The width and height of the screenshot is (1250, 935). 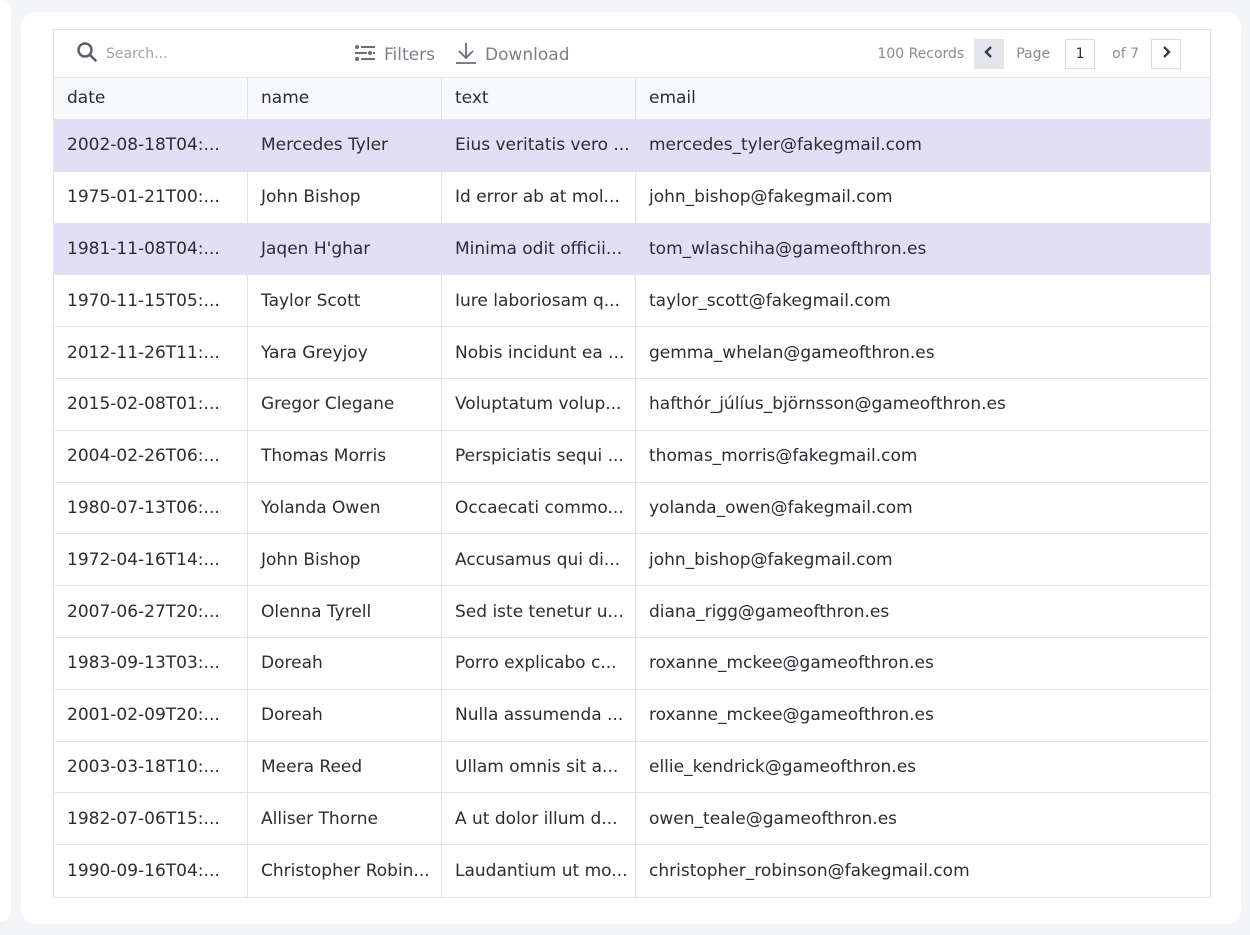 I want to click on chevron-left-icon, so click(x=989, y=54).